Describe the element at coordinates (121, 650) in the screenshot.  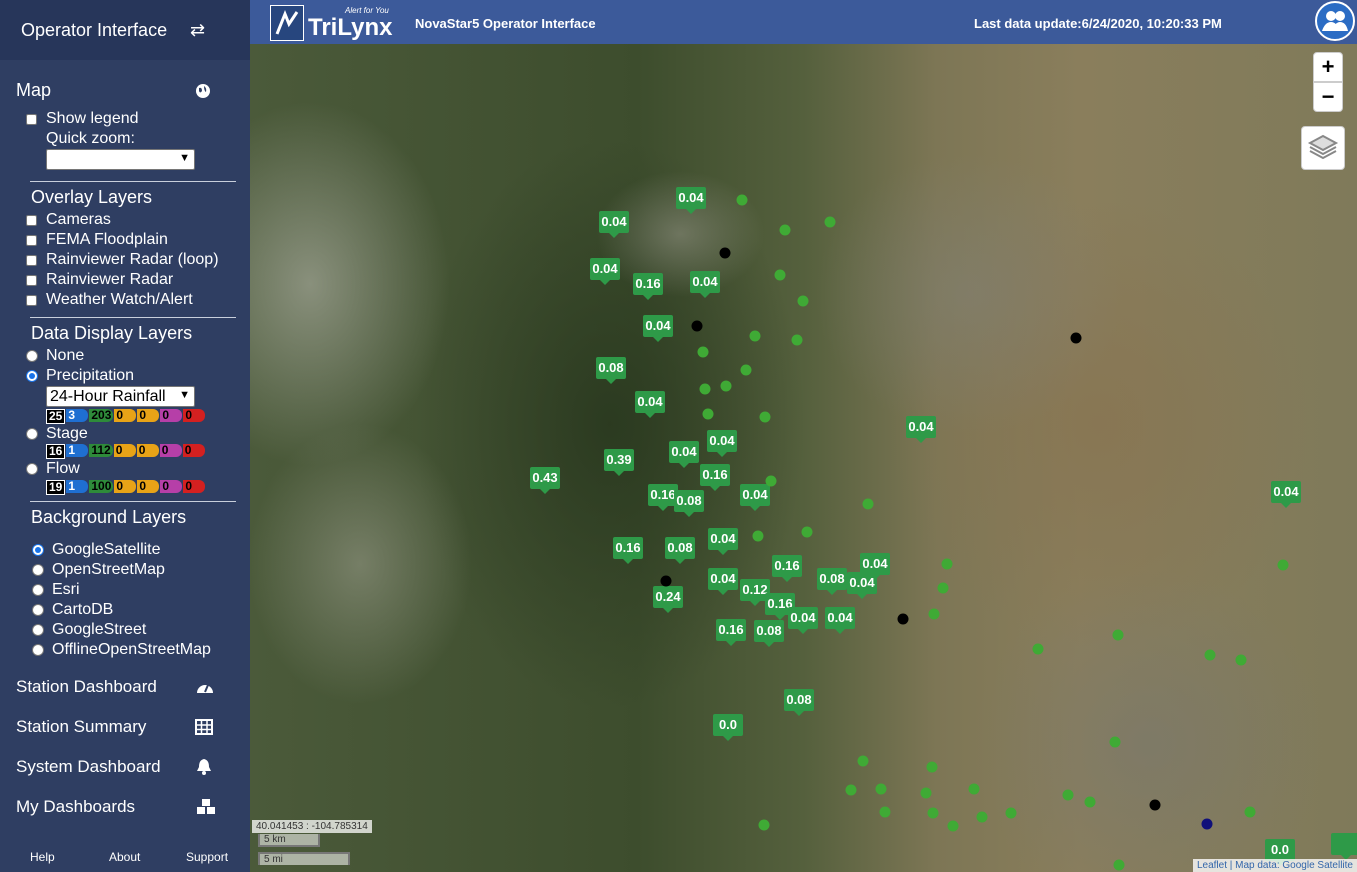
I see `bg-layer-offline-osm: OfflineOpenStreetMap` at that location.